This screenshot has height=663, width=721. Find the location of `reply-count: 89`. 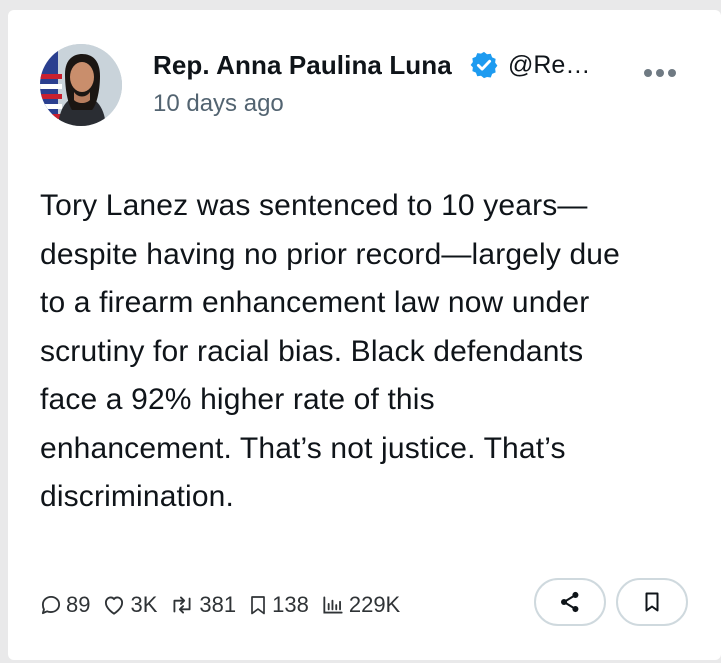

reply-count: 89 is located at coordinates (78, 604).